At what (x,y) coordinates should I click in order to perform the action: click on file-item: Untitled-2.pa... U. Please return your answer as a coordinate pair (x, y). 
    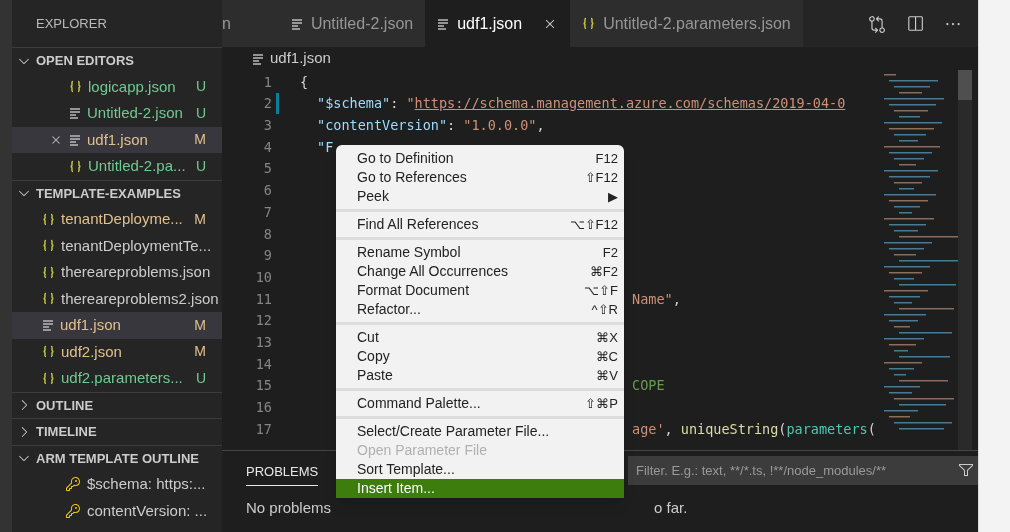
    Looking at the image, I should click on (117, 166).